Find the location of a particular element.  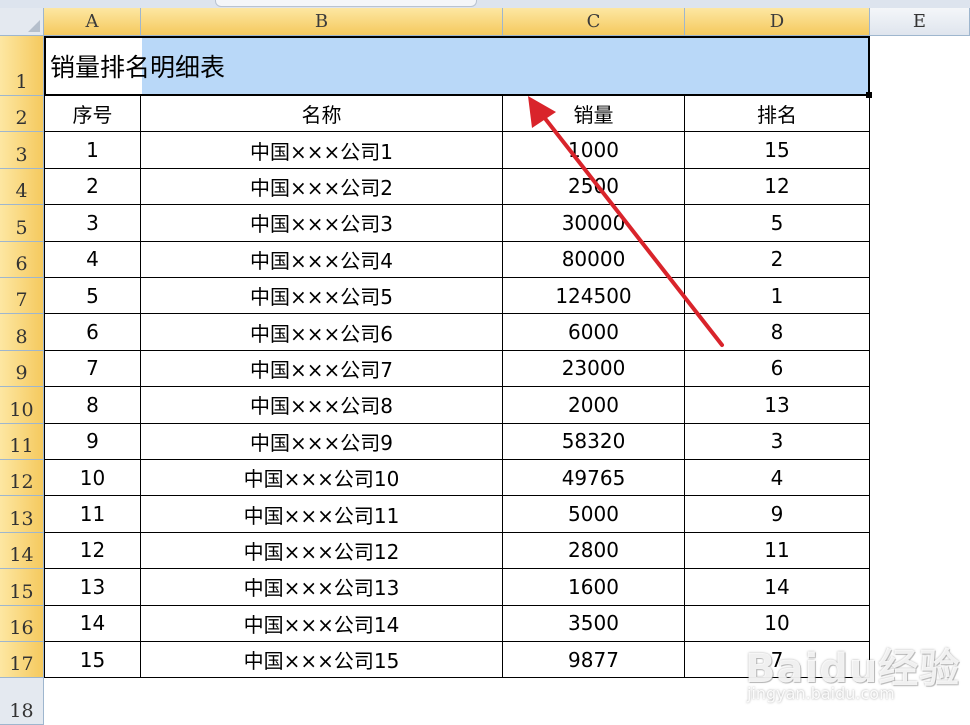

annotation-arrow-layer is located at coordinates (626, 221).